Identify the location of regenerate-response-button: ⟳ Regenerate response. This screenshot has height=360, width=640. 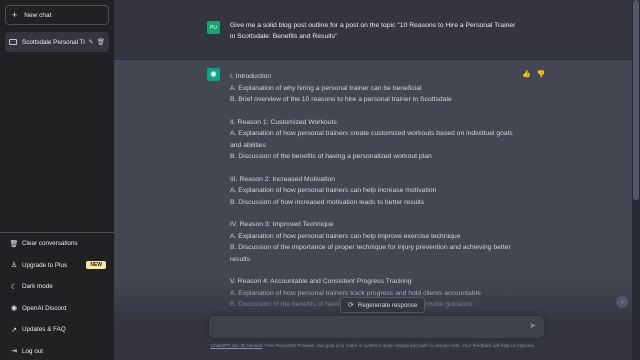
(383, 305).